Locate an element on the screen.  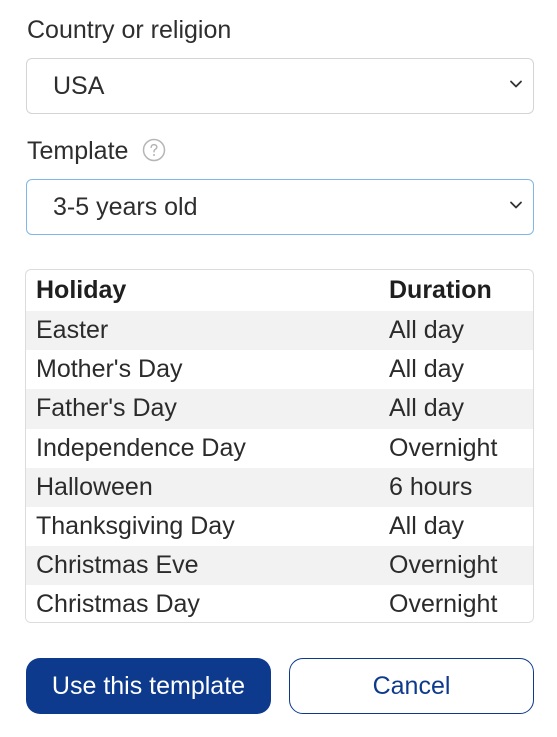
holiday-cell: Easter is located at coordinates (72, 330).